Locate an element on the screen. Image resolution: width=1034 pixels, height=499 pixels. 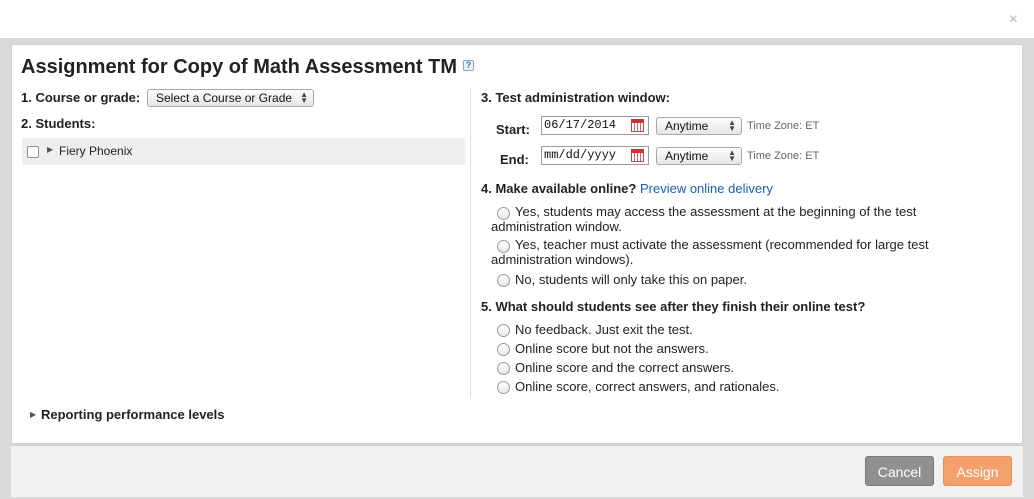
student-row: ▶ Fiery Phoenix is located at coordinates (243, 151).